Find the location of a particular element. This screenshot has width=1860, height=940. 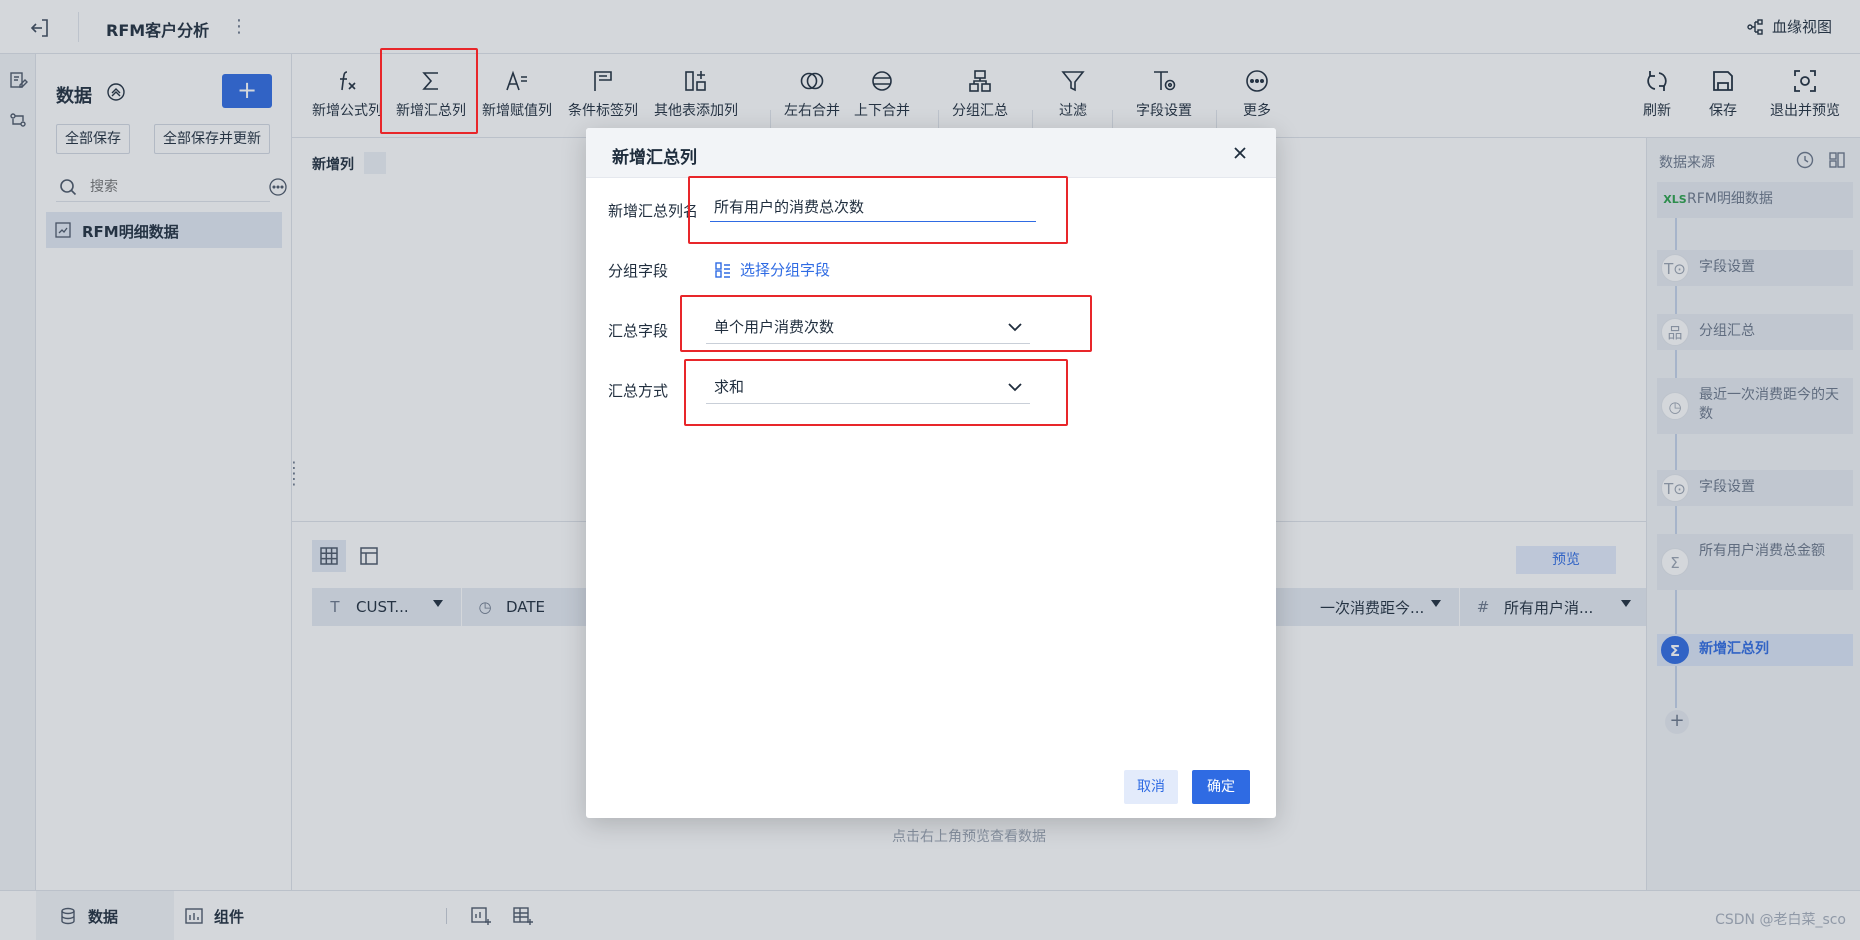

summary-method-label: 汇总方式 is located at coordinates (638, 391).